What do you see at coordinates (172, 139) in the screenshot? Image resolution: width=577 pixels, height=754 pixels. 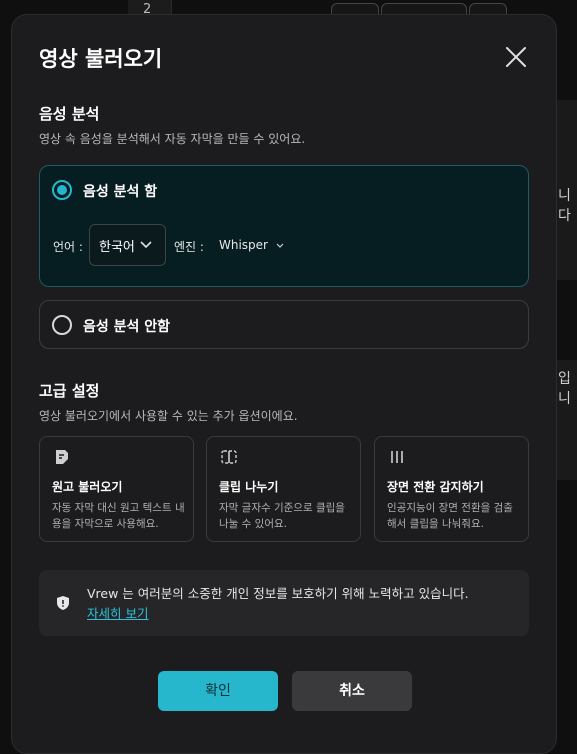 I see `speech-section-description: 영상 속 음성을 분석해서 자동 자막을 만들 수 있어요.` at bounding box center [172, 139].